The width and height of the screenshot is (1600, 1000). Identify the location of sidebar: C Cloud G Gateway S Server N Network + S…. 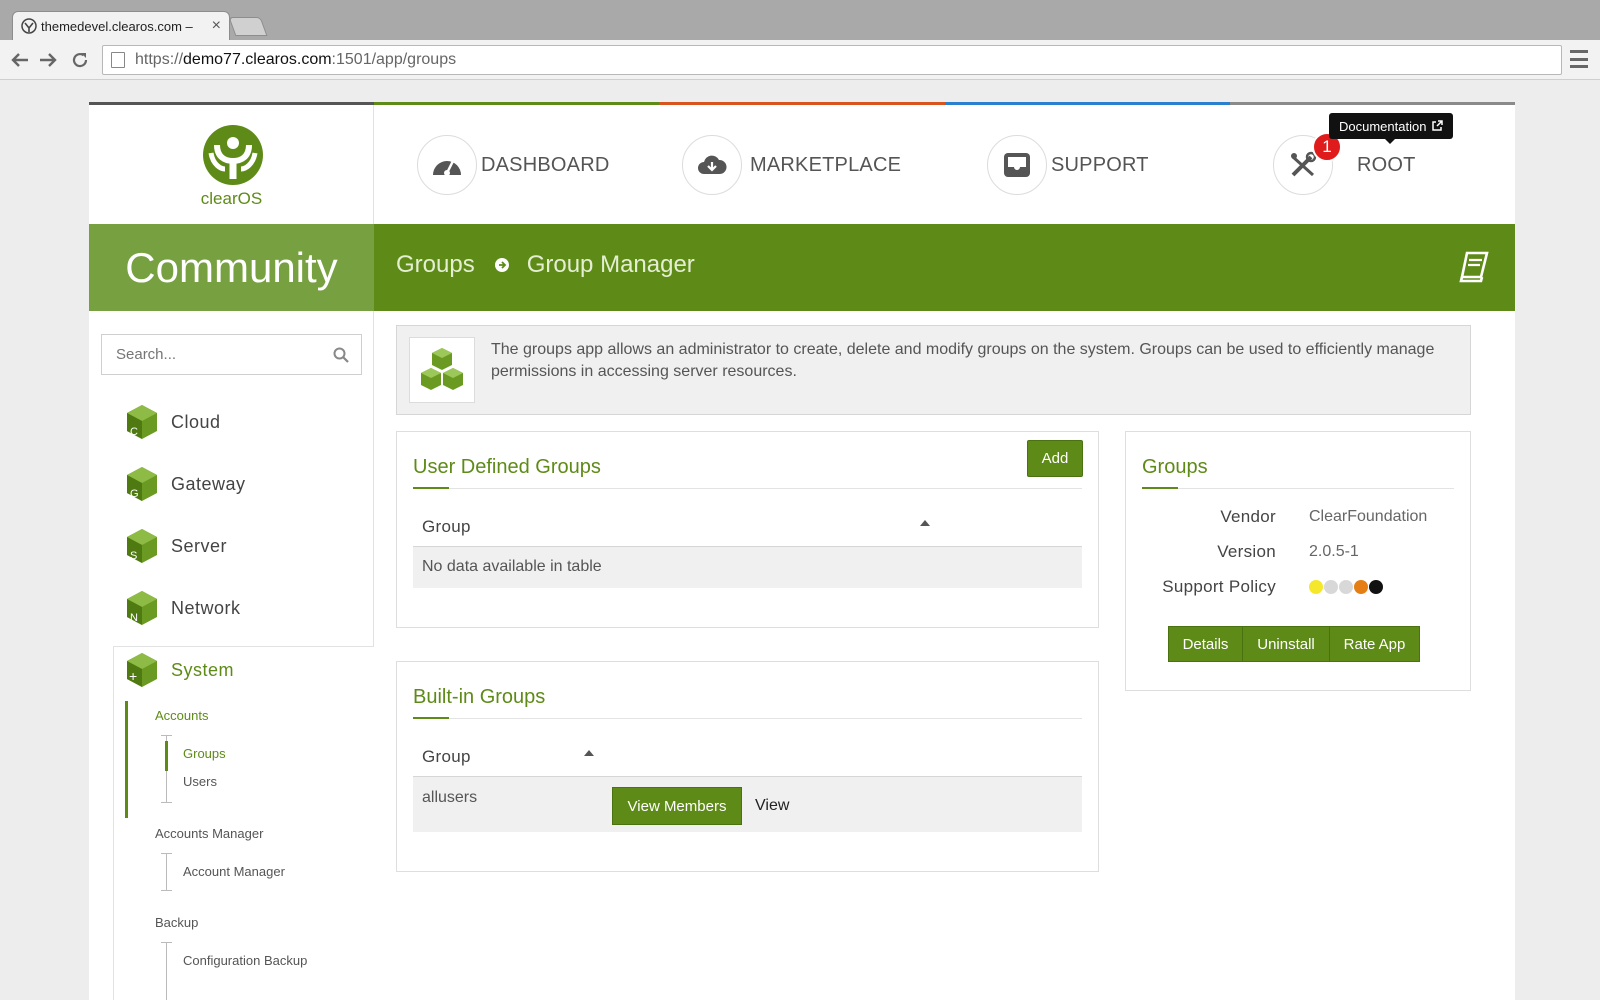
(231, 655).